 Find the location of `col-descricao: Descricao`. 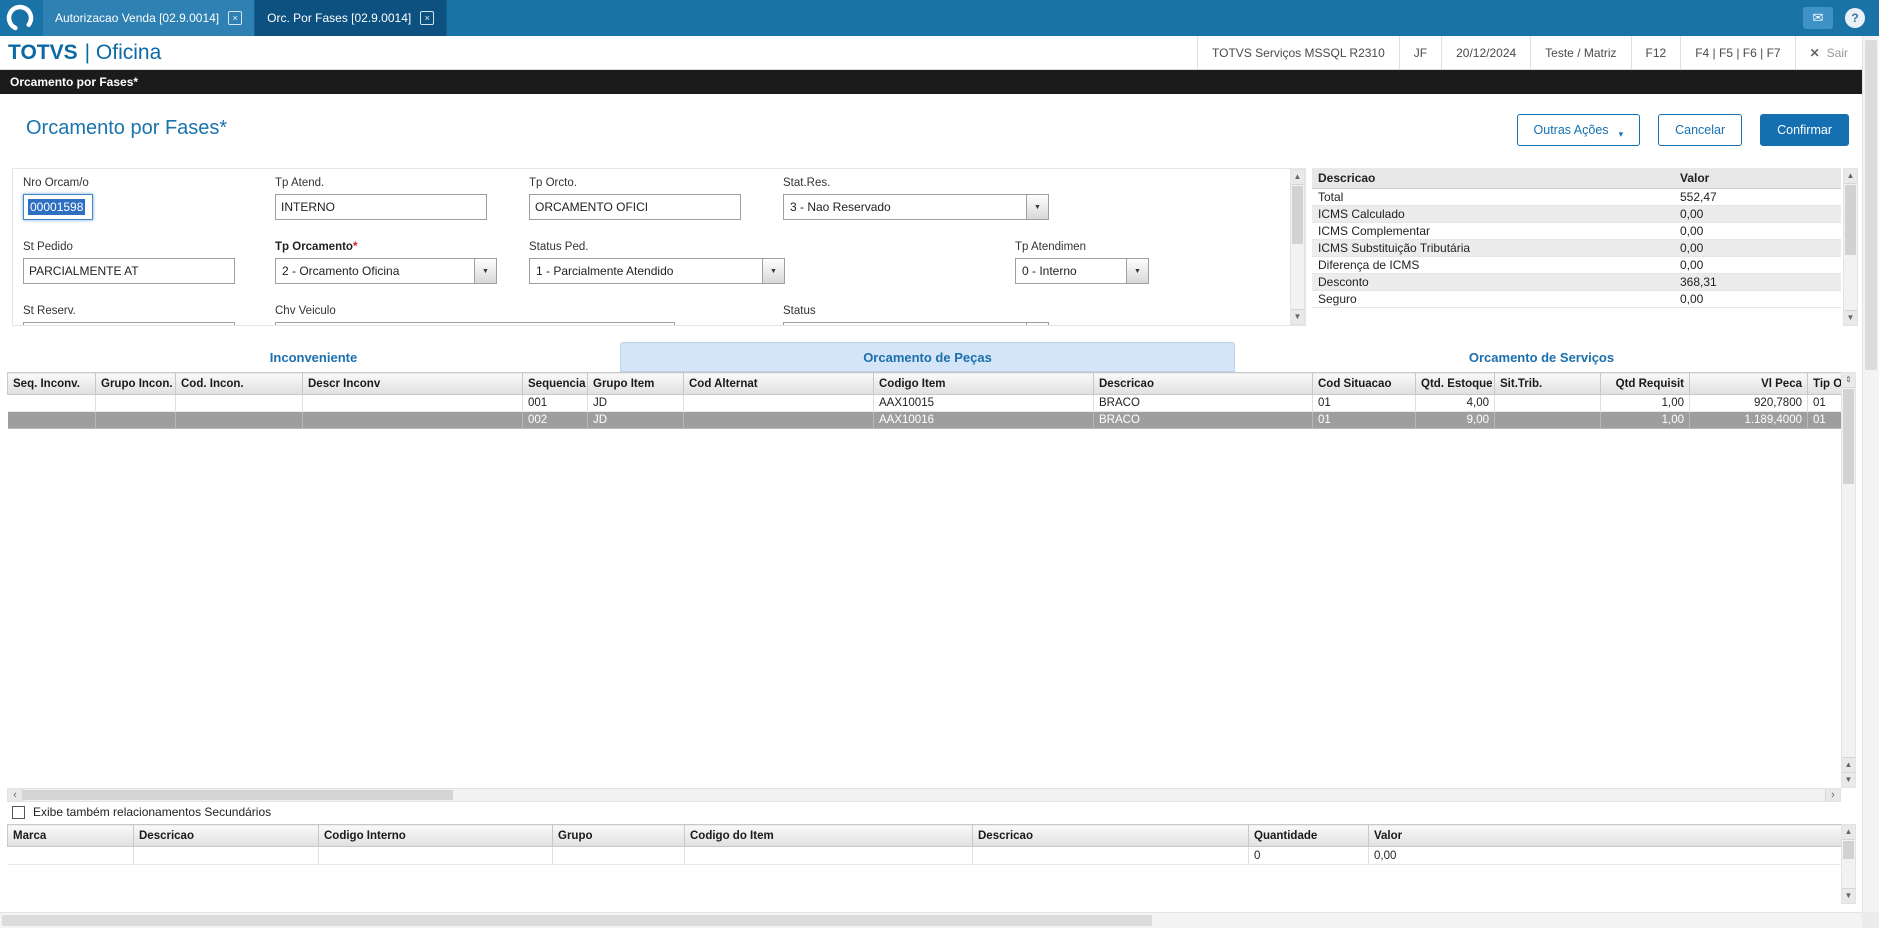

col-descricao: Descricao is located at coordinates (226, 835).